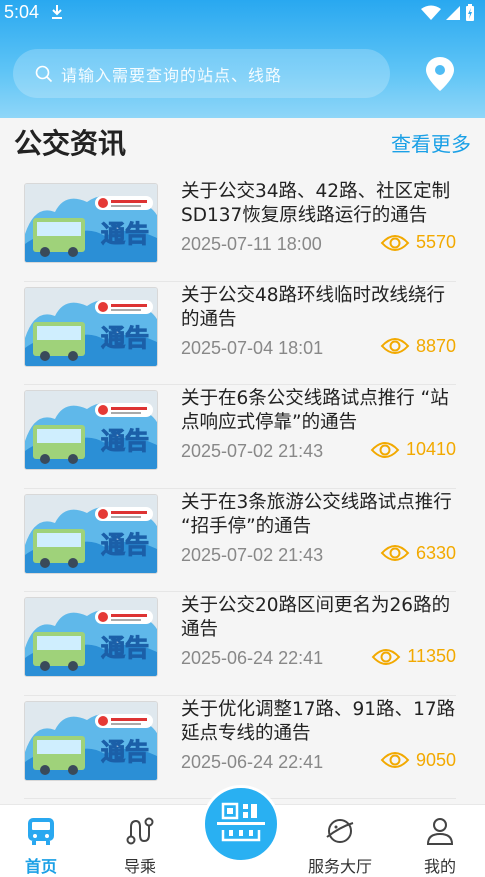 The image size is (485, 877). I want to click on header: 5:04 请输入需要查询的站点、线路, so click(242, 59).